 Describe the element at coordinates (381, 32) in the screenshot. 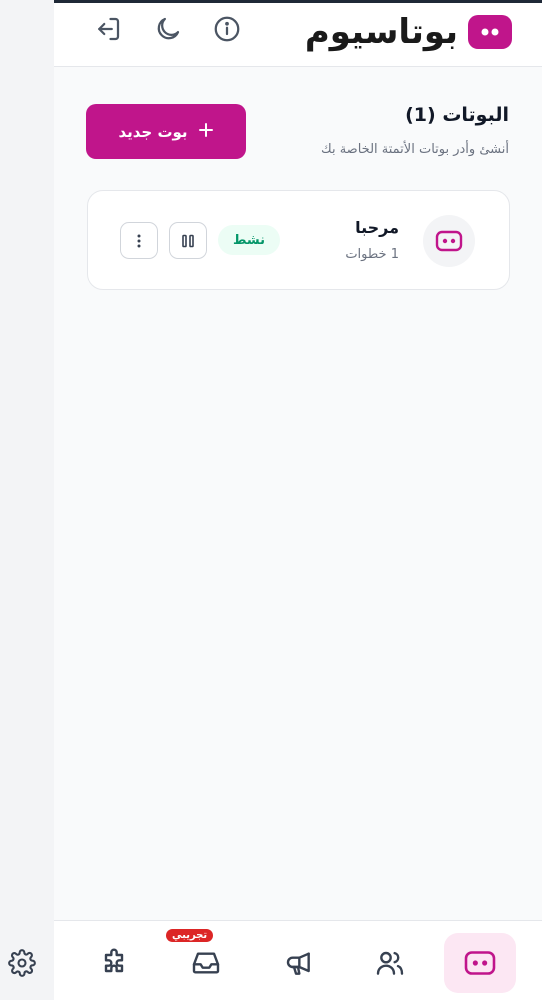

I see `brand-name: بوتاسيوم` at that location.